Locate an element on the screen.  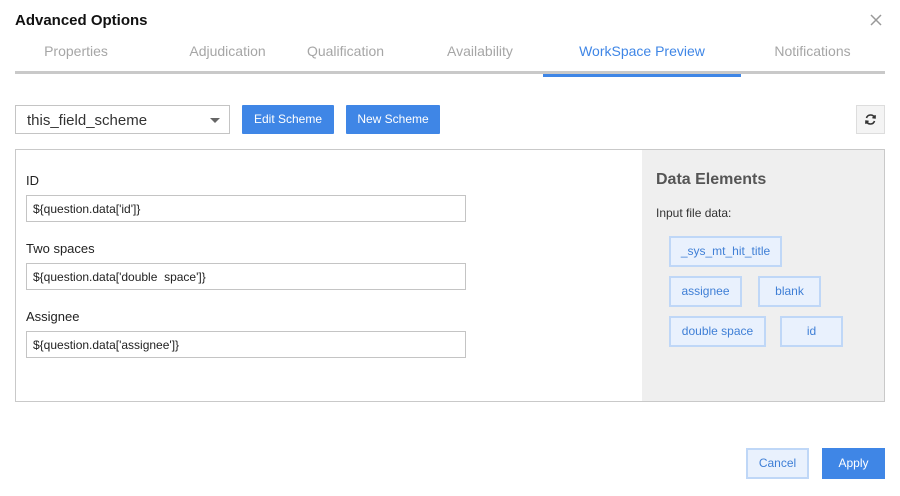
two-spaces-field: ${question.data['double space']} is located at coordinates (246, 276).